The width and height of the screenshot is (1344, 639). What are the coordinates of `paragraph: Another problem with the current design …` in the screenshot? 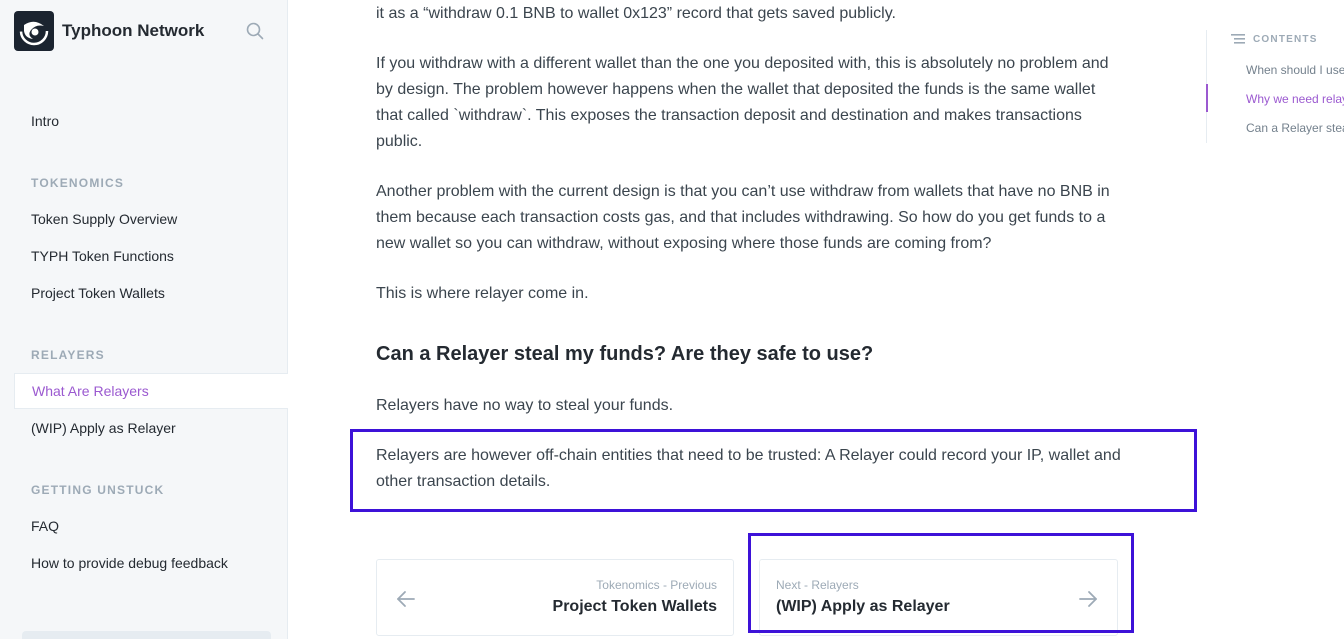 It's located at (743, 217).